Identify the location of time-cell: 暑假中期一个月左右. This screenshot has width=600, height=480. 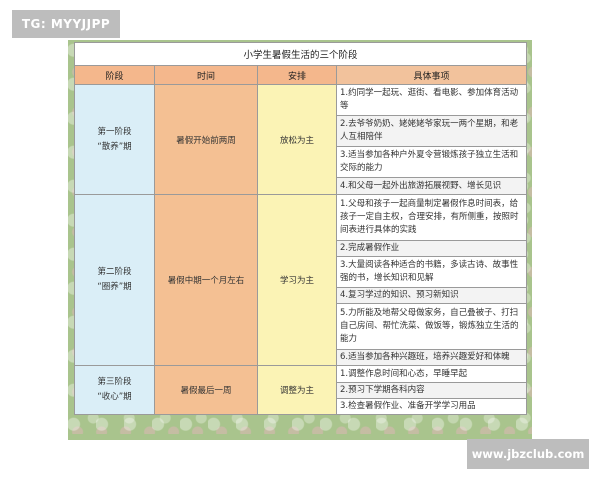
(206, 280).